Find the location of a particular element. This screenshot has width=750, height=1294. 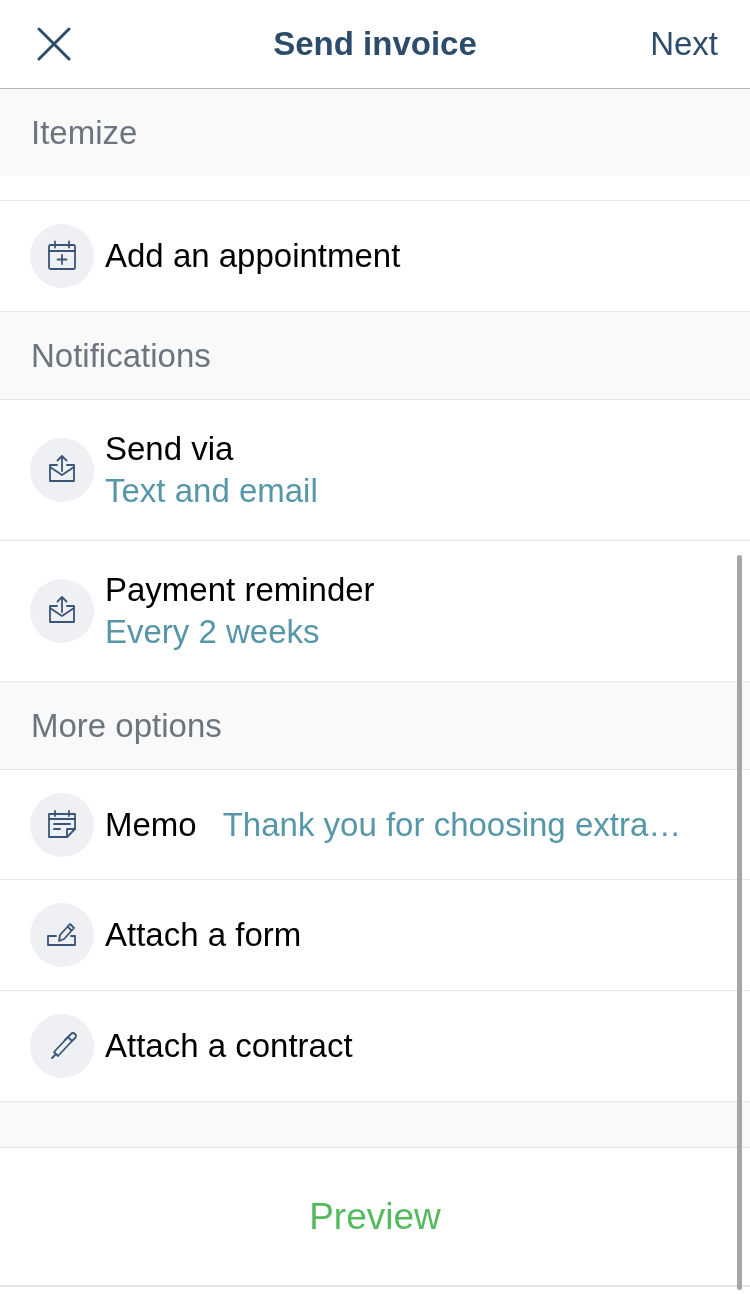

next-button: Next is located at coordinates (684, 44).